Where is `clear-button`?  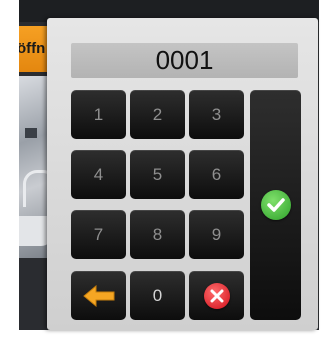 clear-button is located at coordinates (216, 295).